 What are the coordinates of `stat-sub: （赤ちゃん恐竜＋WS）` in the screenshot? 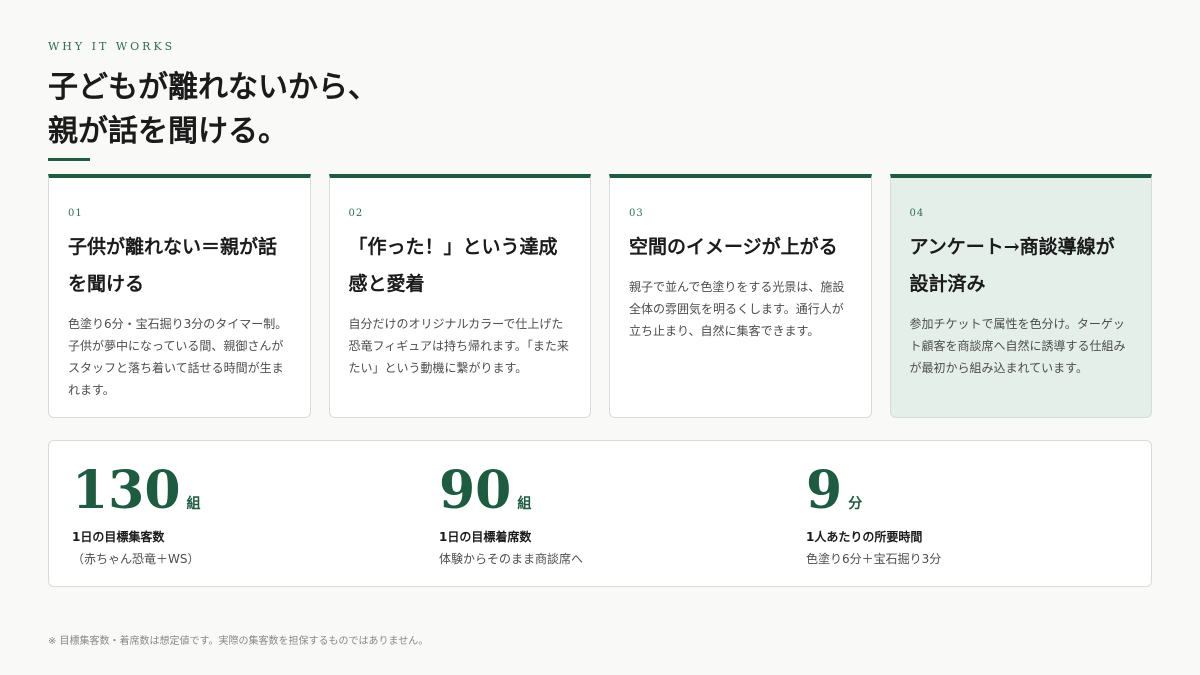 It's located at (136, 559).